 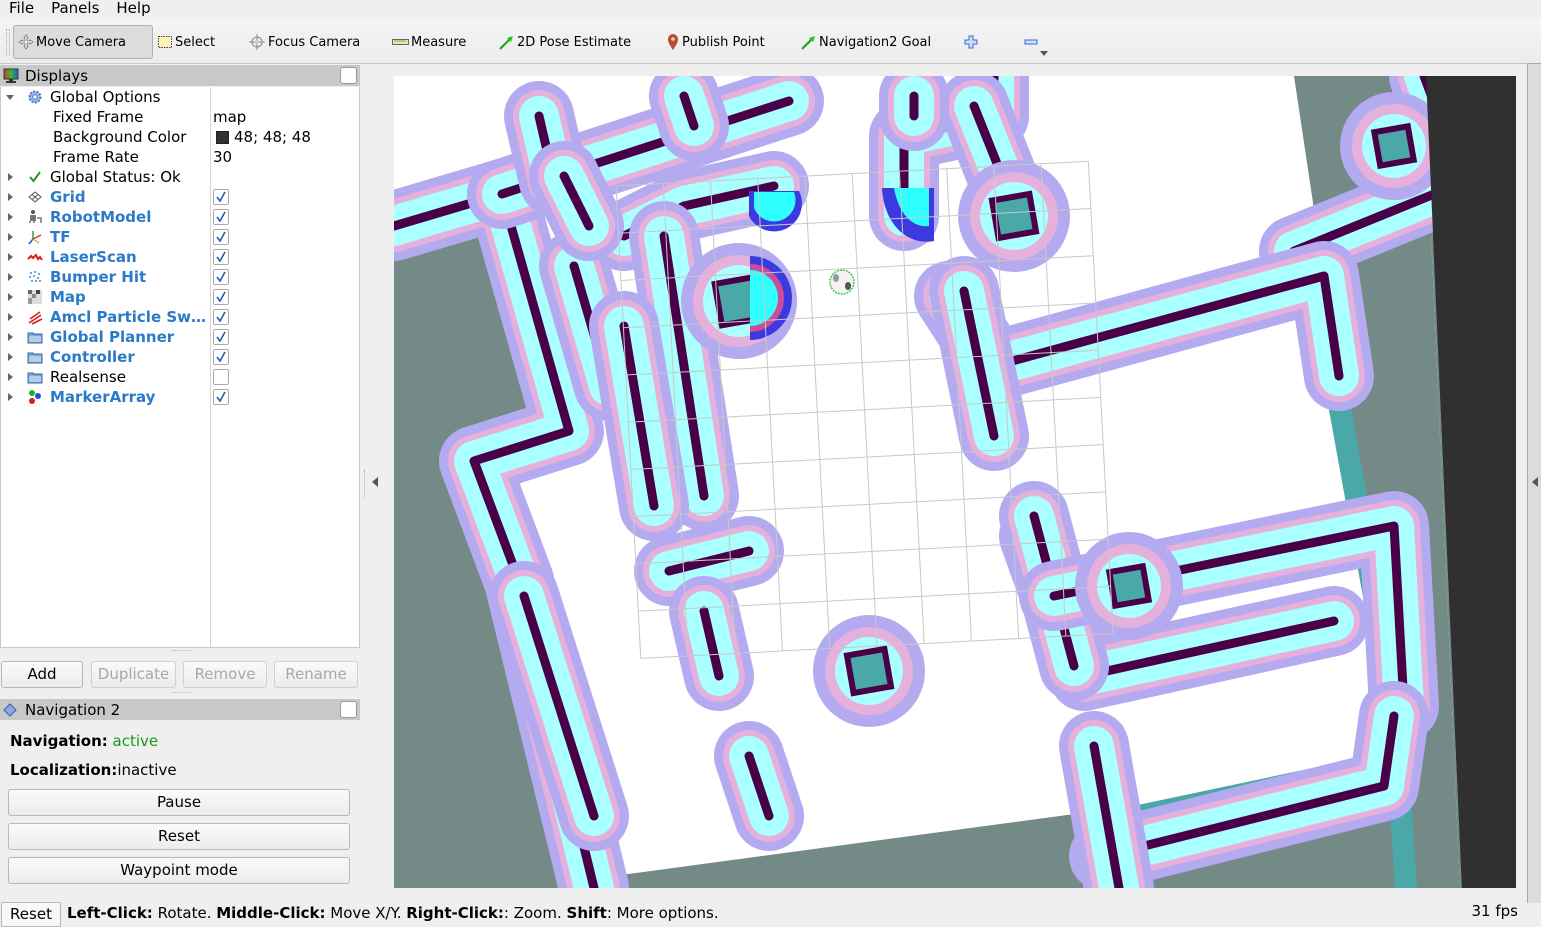 I want to click on tool-select: Select, so click(x=186, y=42).